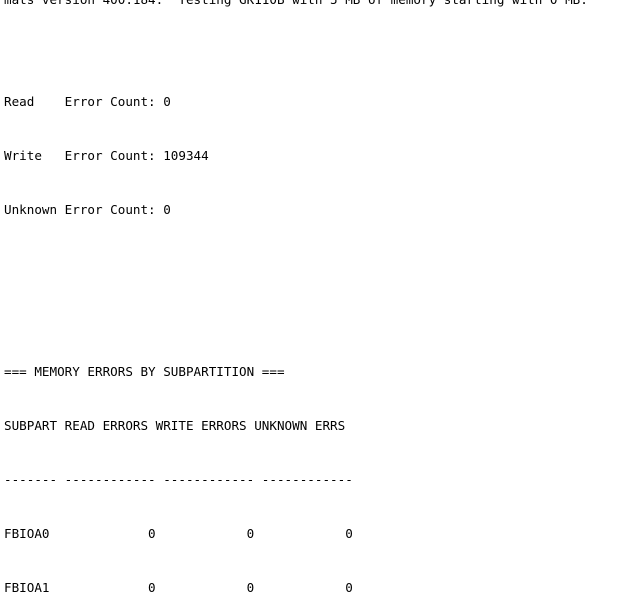  I want to click on output-line: FBIOA1 0 0 0, so click(178, 587).